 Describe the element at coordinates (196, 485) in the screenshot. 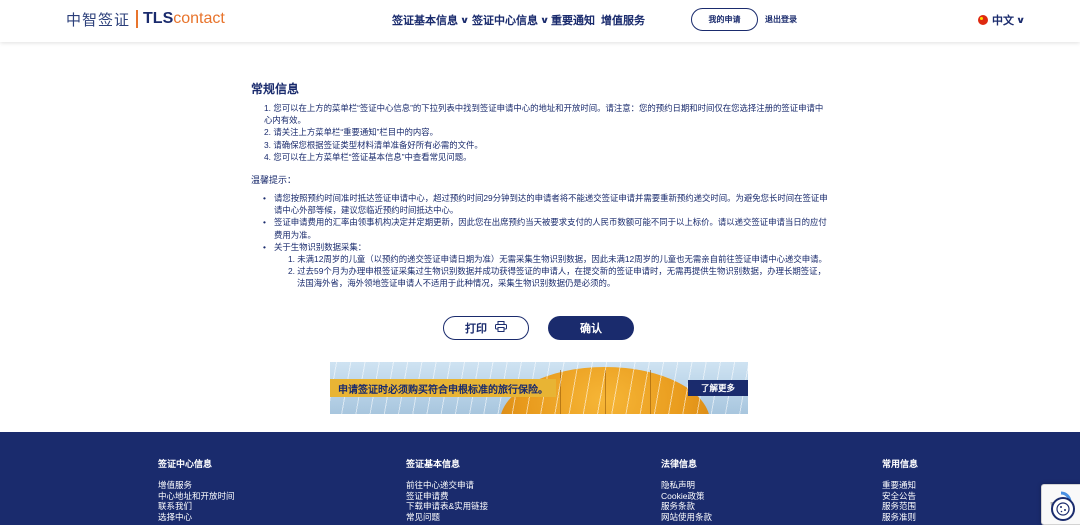

I see `footer-link: 增值服务` at that location.